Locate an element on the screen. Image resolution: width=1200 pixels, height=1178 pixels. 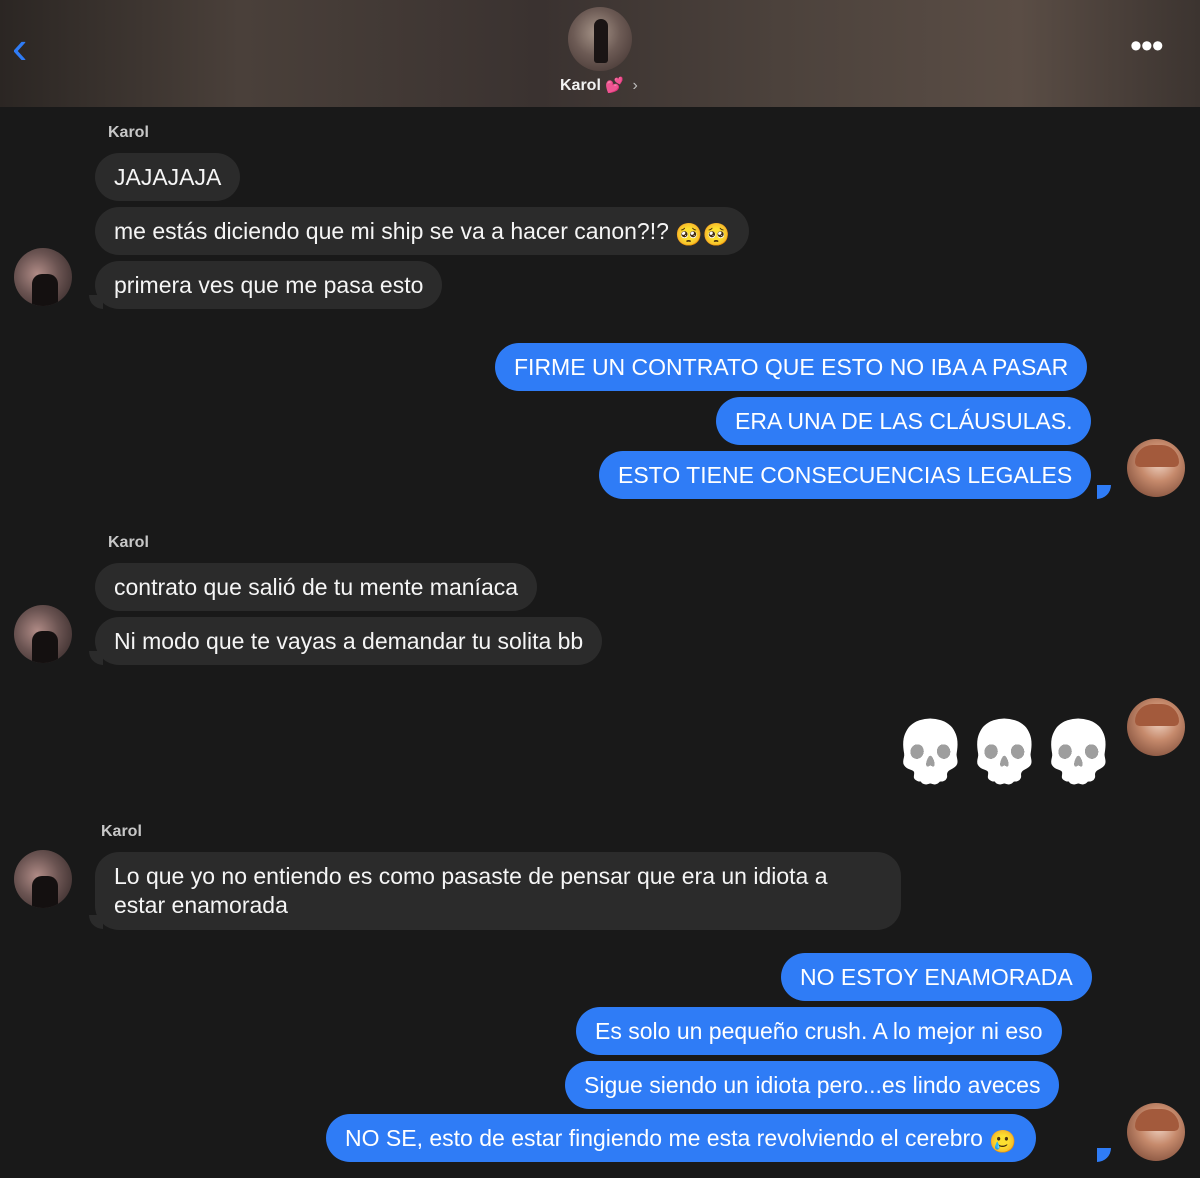
incoming-message: primera ves que me pasa esto is located at coordinates (269, 285).